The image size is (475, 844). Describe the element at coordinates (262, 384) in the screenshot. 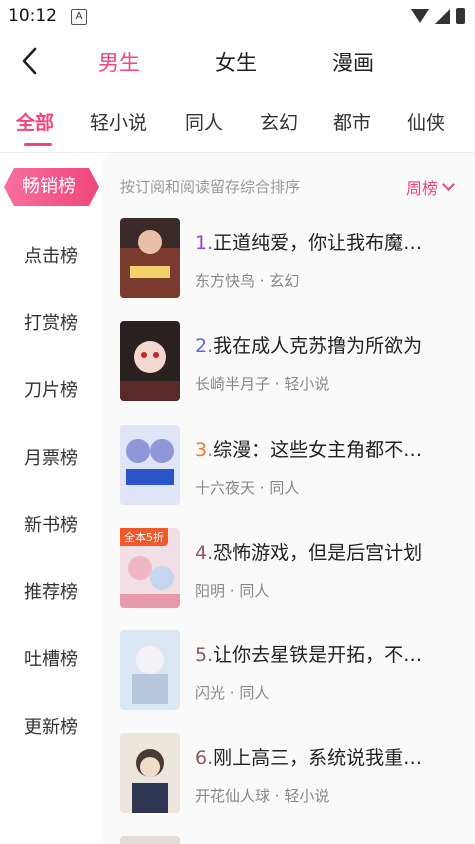

I see `book-meta: 长崎半月子 · 轻小说` at that location.